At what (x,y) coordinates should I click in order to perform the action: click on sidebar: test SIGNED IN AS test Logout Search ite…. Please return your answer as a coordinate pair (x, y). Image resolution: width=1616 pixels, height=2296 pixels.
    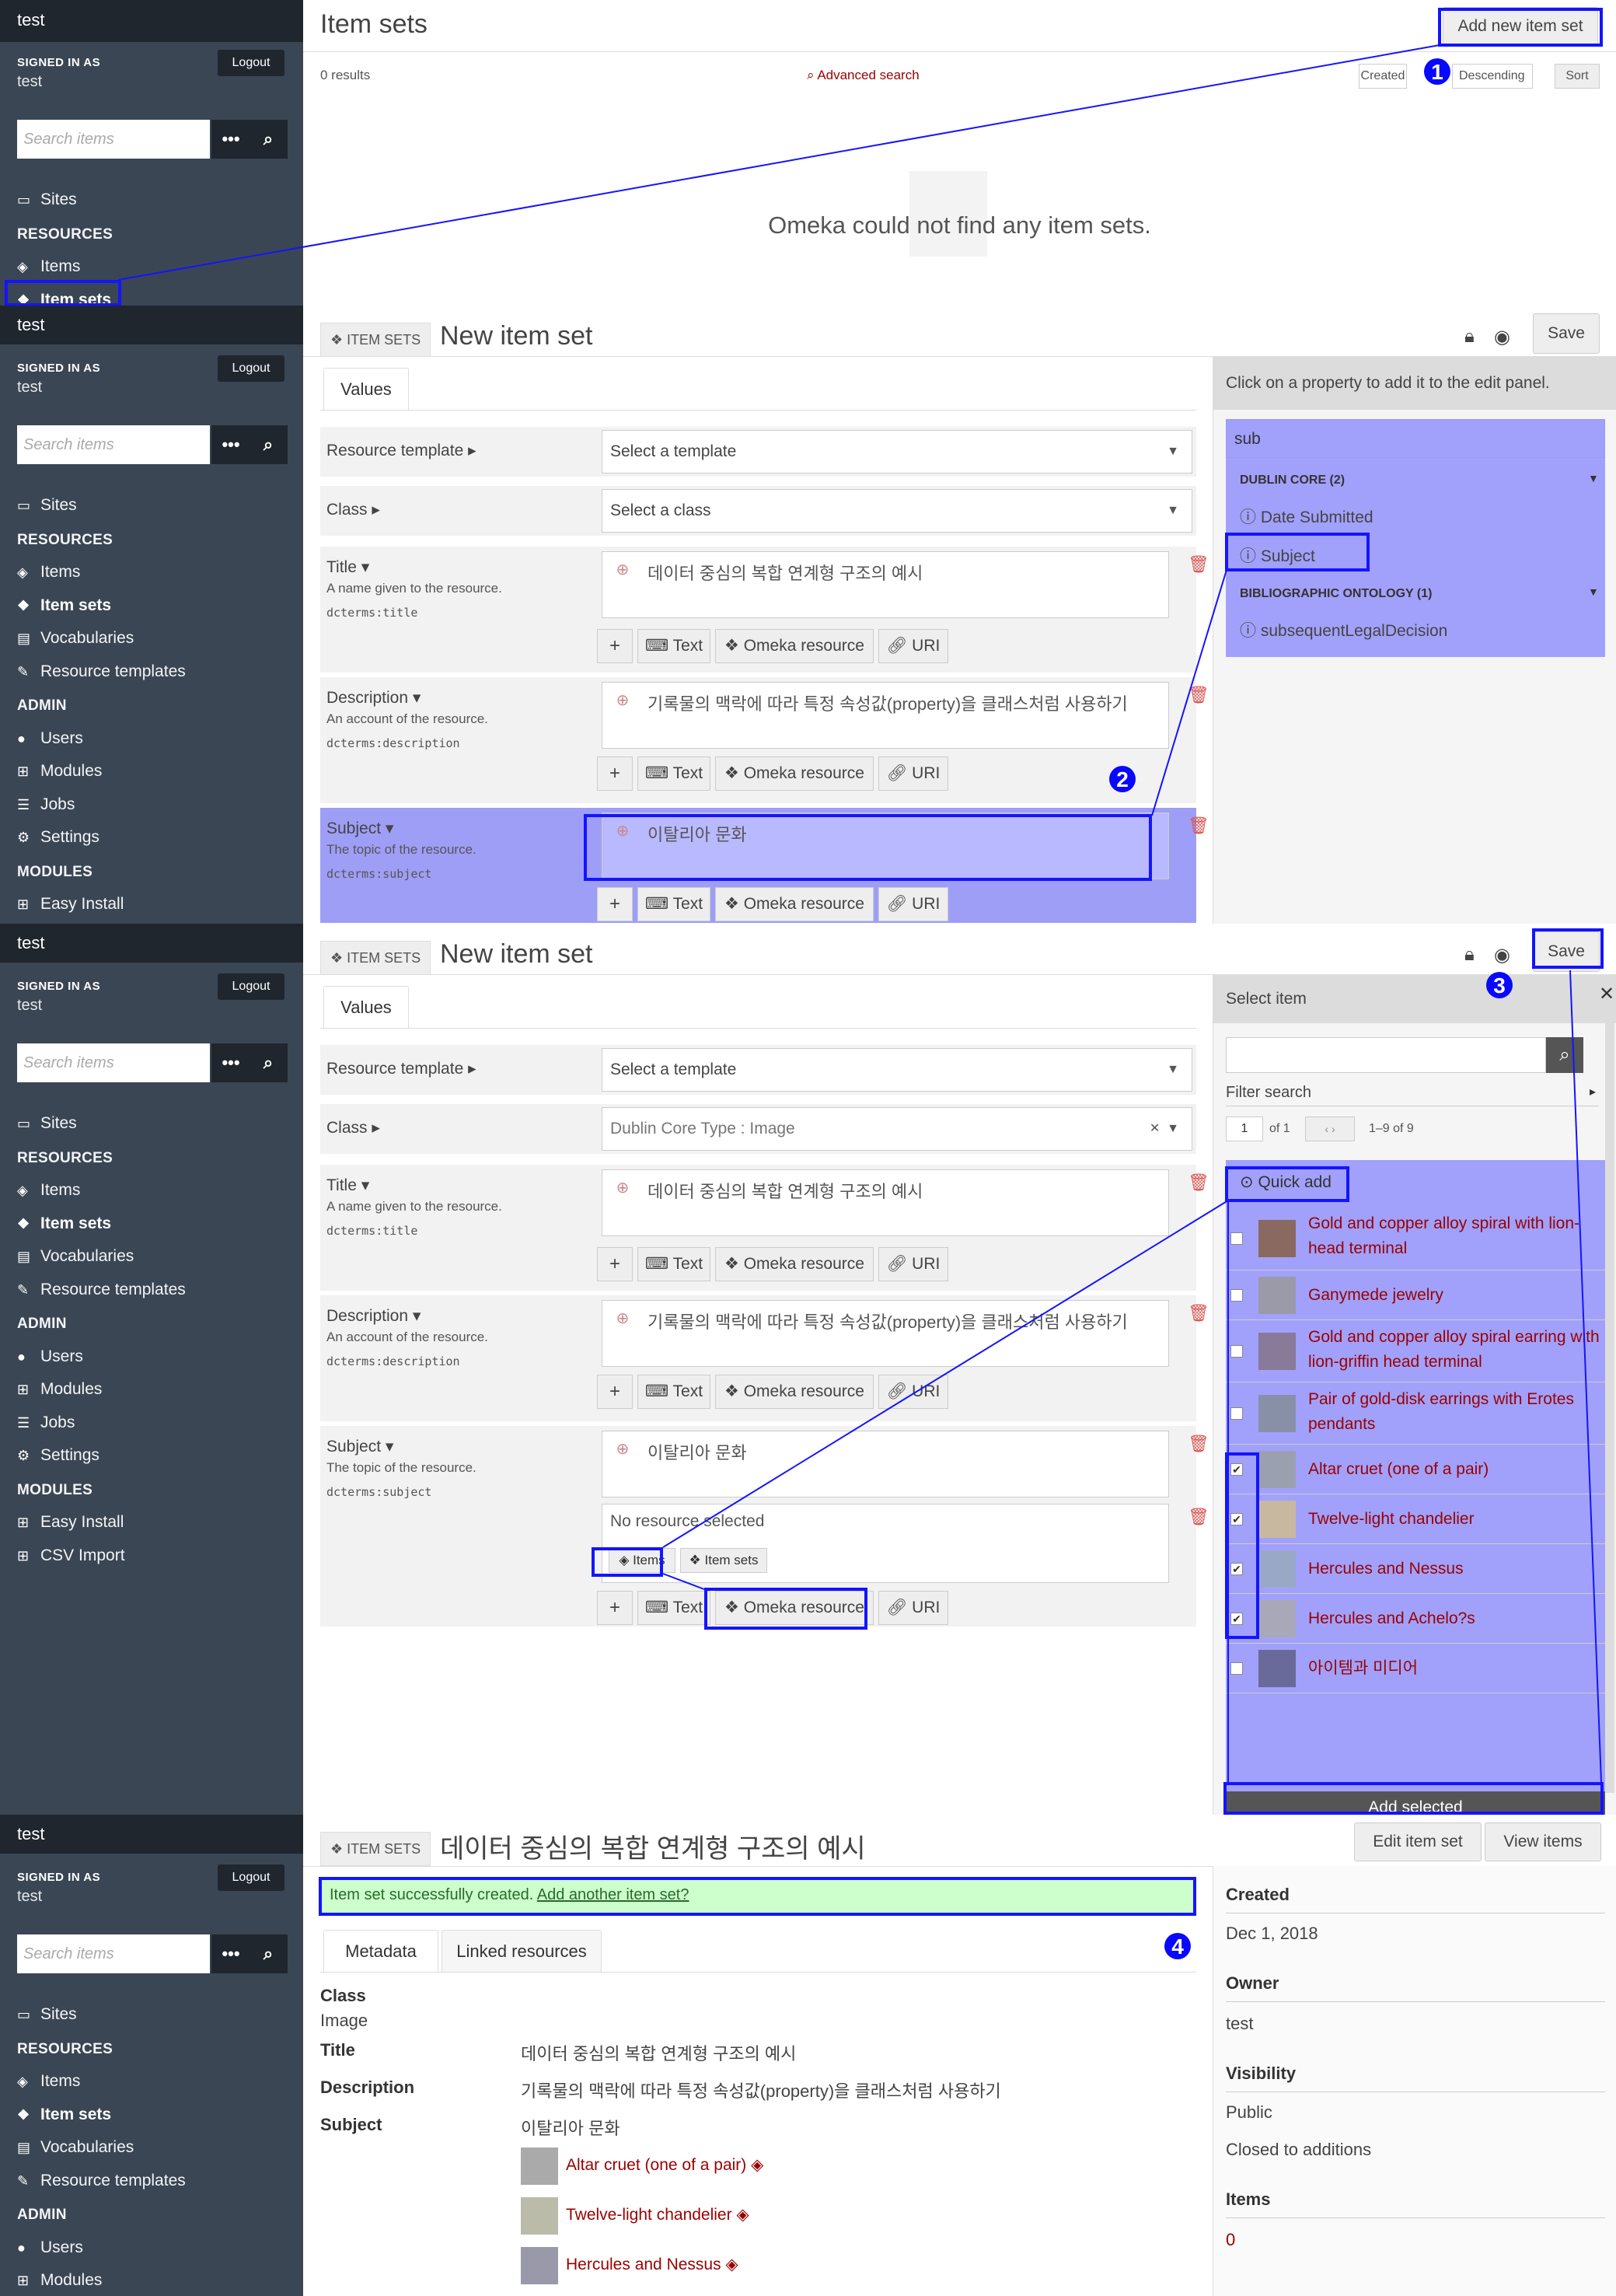
    Looking at the image, I should click on (151, 2055).